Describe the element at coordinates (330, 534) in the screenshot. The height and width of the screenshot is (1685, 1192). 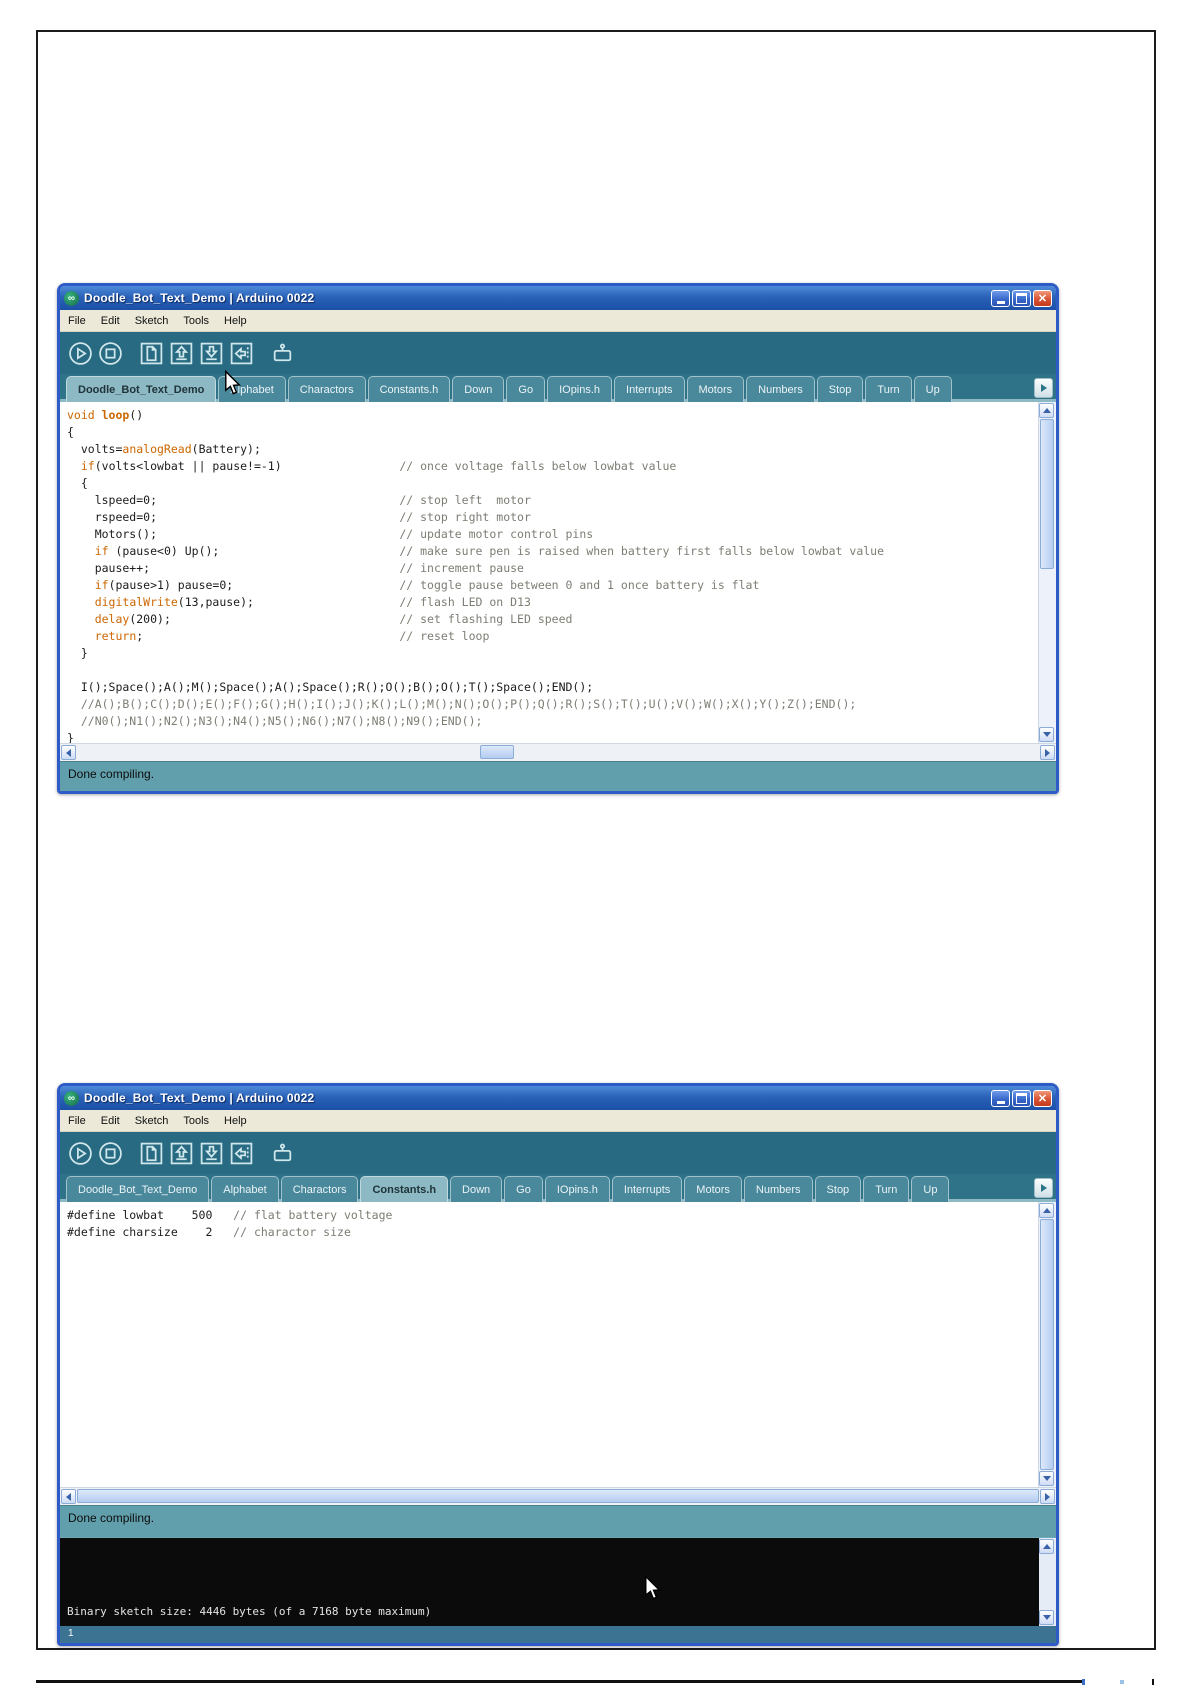
I see `code-line: Motors(); // update motor control pins` at that location.